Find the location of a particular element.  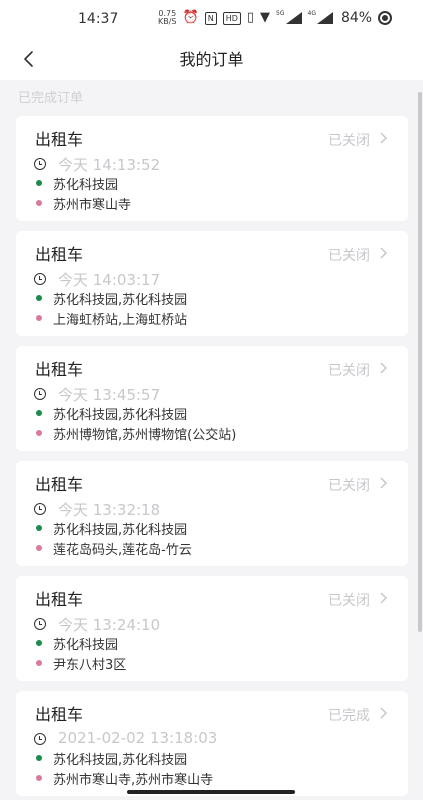

order-time: 今天 13:24:10 is located at coordinates (109, 625).